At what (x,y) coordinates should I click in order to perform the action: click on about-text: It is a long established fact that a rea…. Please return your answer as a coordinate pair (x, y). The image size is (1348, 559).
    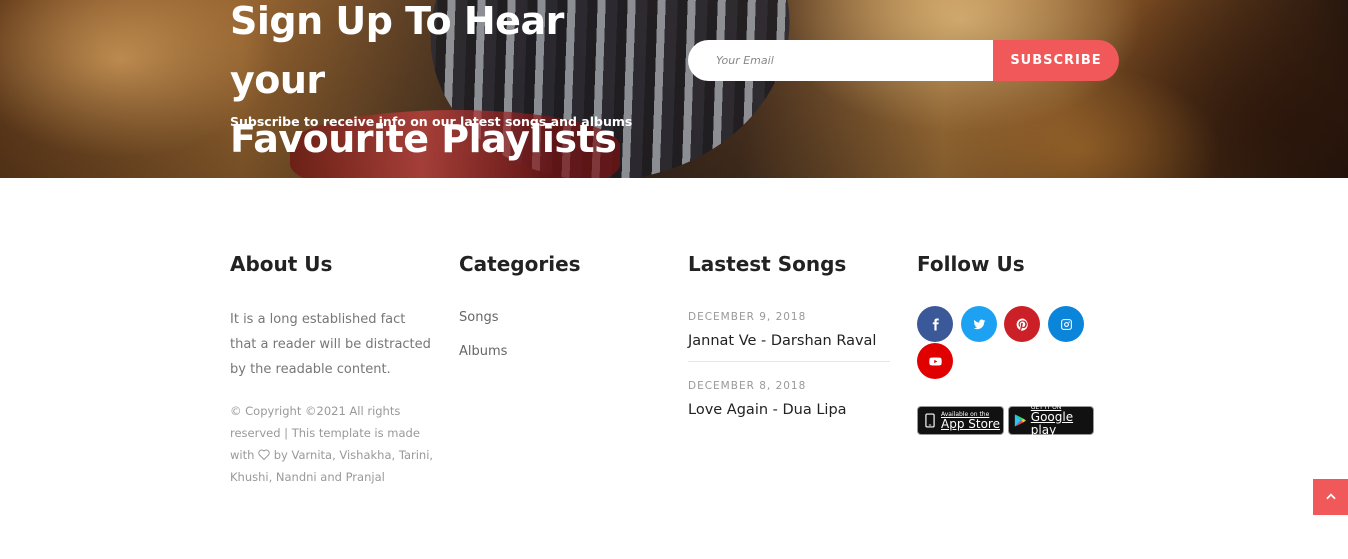
    Looking at the image, I should click on (330, 344).